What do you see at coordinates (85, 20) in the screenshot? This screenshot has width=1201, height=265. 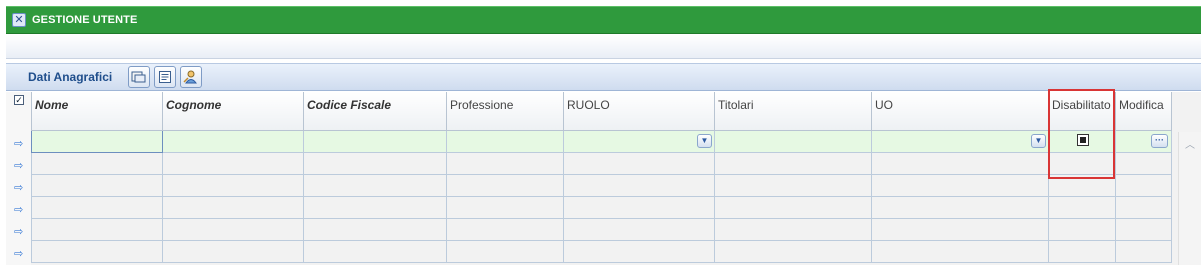 I see `window-title: GESTIONE UTENTE` at bounding box center [85, 20].